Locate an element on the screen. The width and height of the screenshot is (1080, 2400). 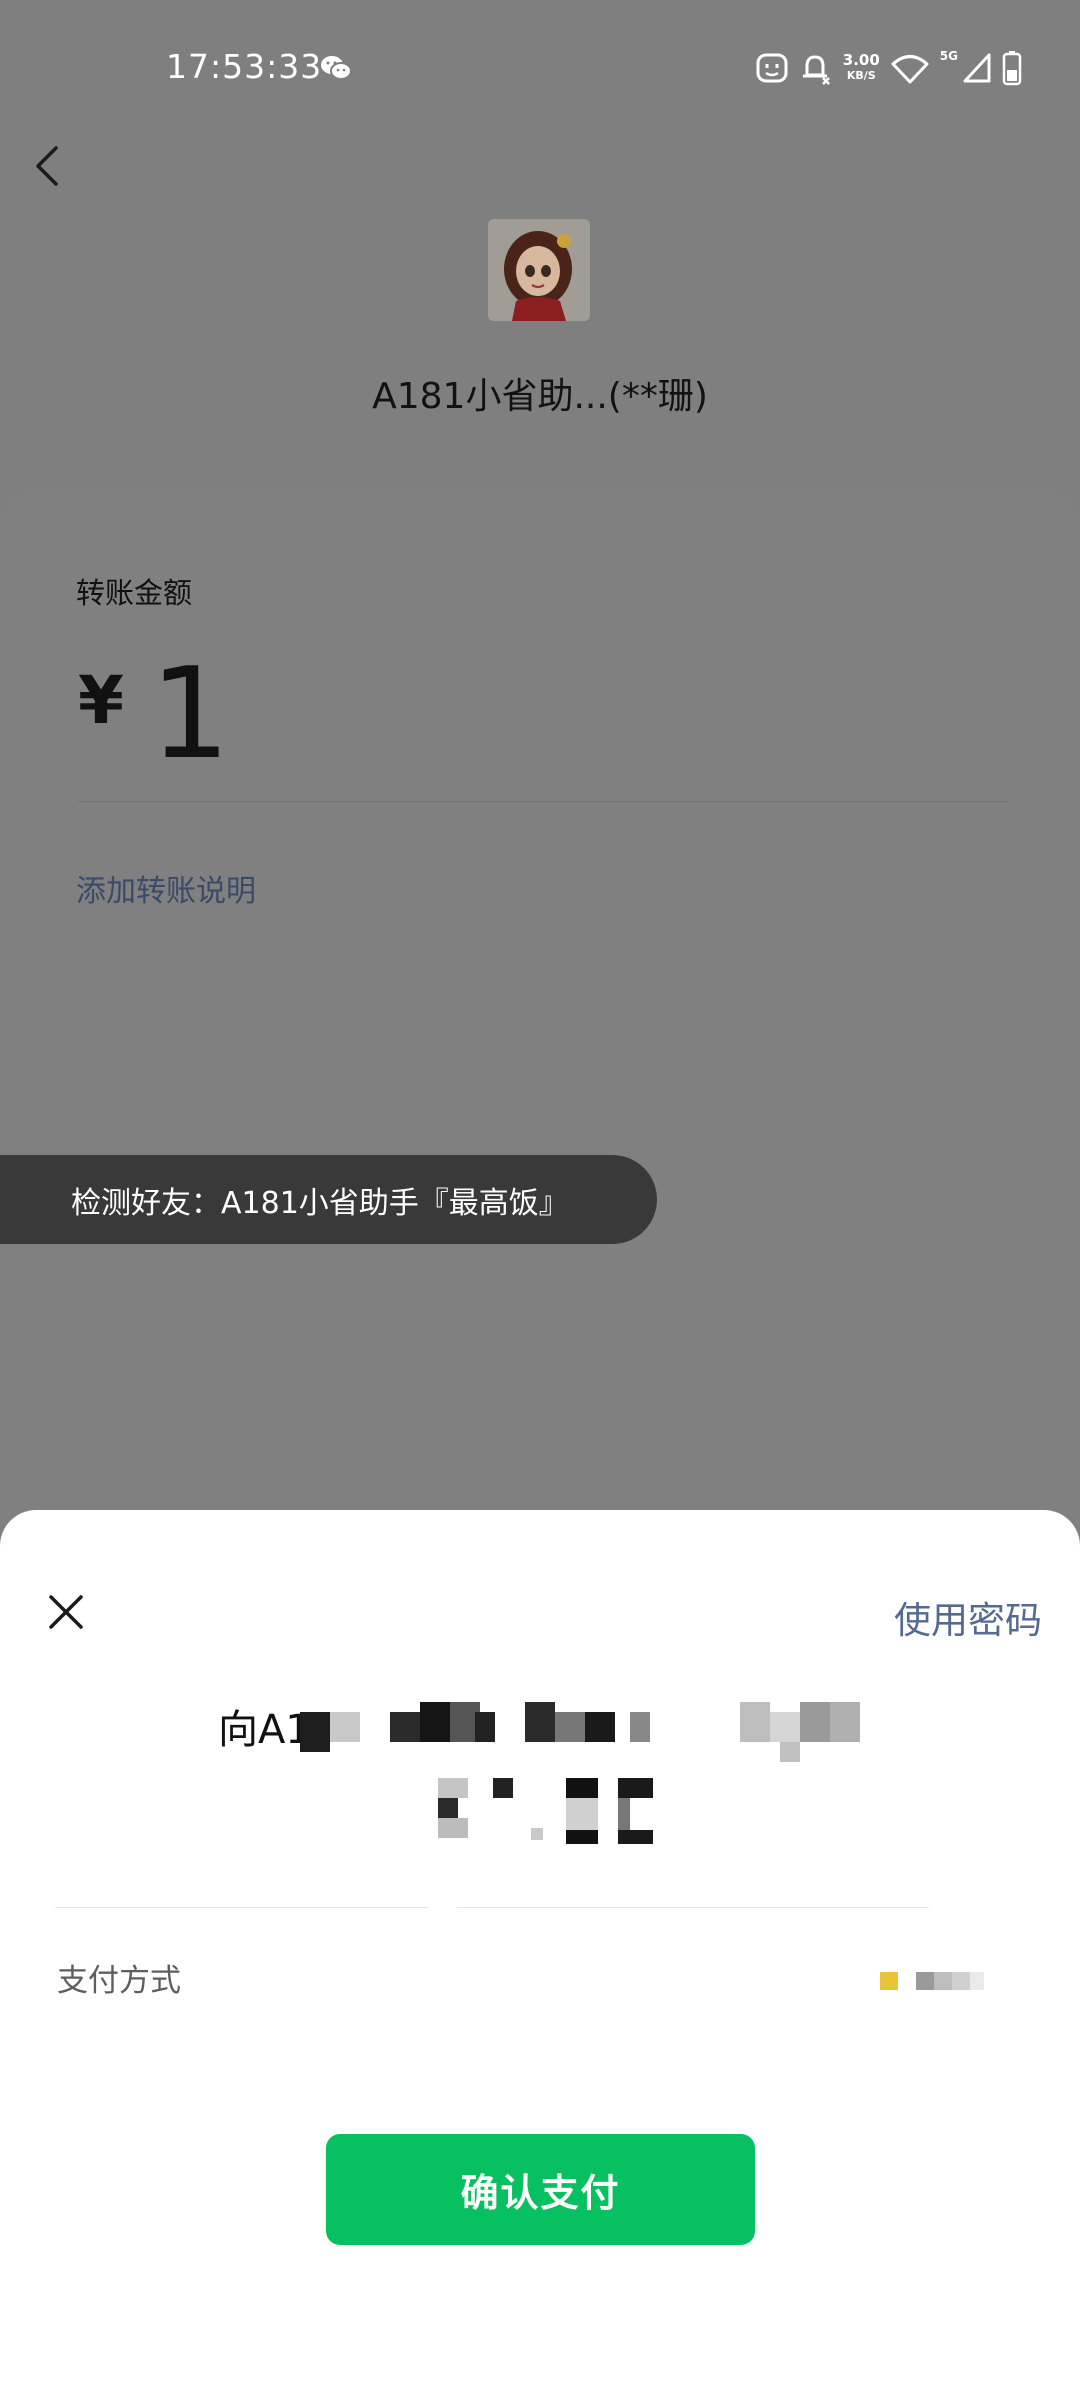
status-bar: 17:53:33 3.00 KB/S 5G is located at coordinates (540, 70).